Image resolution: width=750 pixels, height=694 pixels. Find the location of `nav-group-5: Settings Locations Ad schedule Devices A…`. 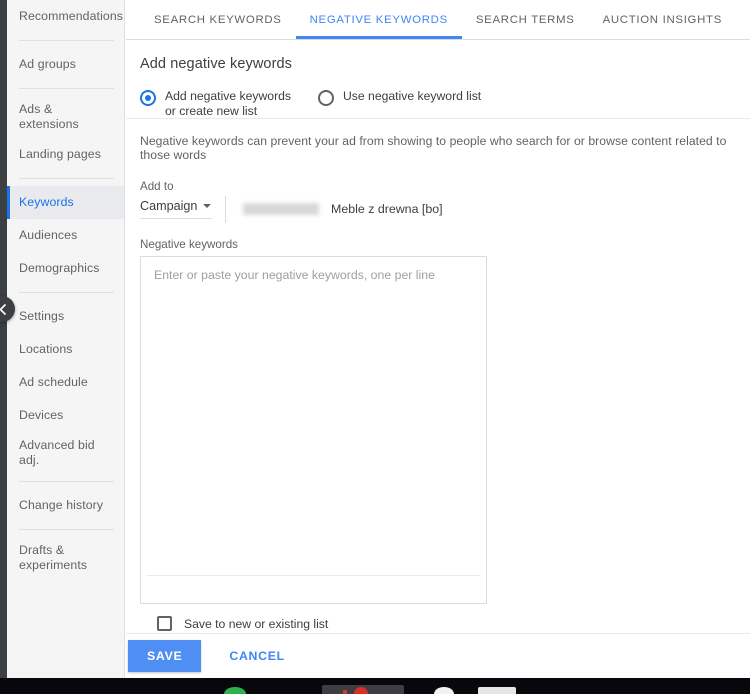

nav-group-5: Settings Locations Ad schedule Devices A… is located at coordinates (65, 387).